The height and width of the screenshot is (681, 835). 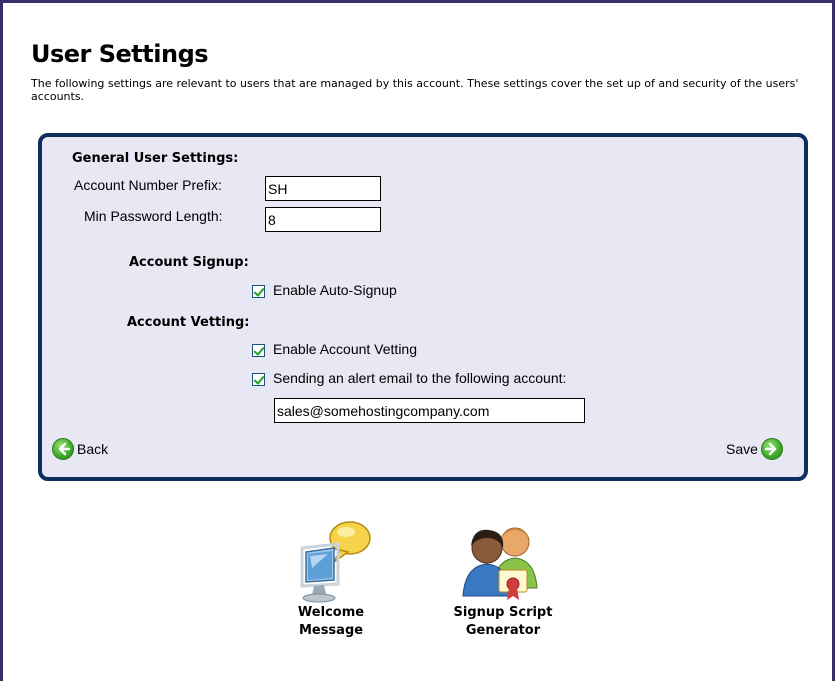 What do you see at coordinates (148, 185) in the screenshot?
I see `account-prefix-label: Account Number Prefix:` at bounding box center [148, 185].